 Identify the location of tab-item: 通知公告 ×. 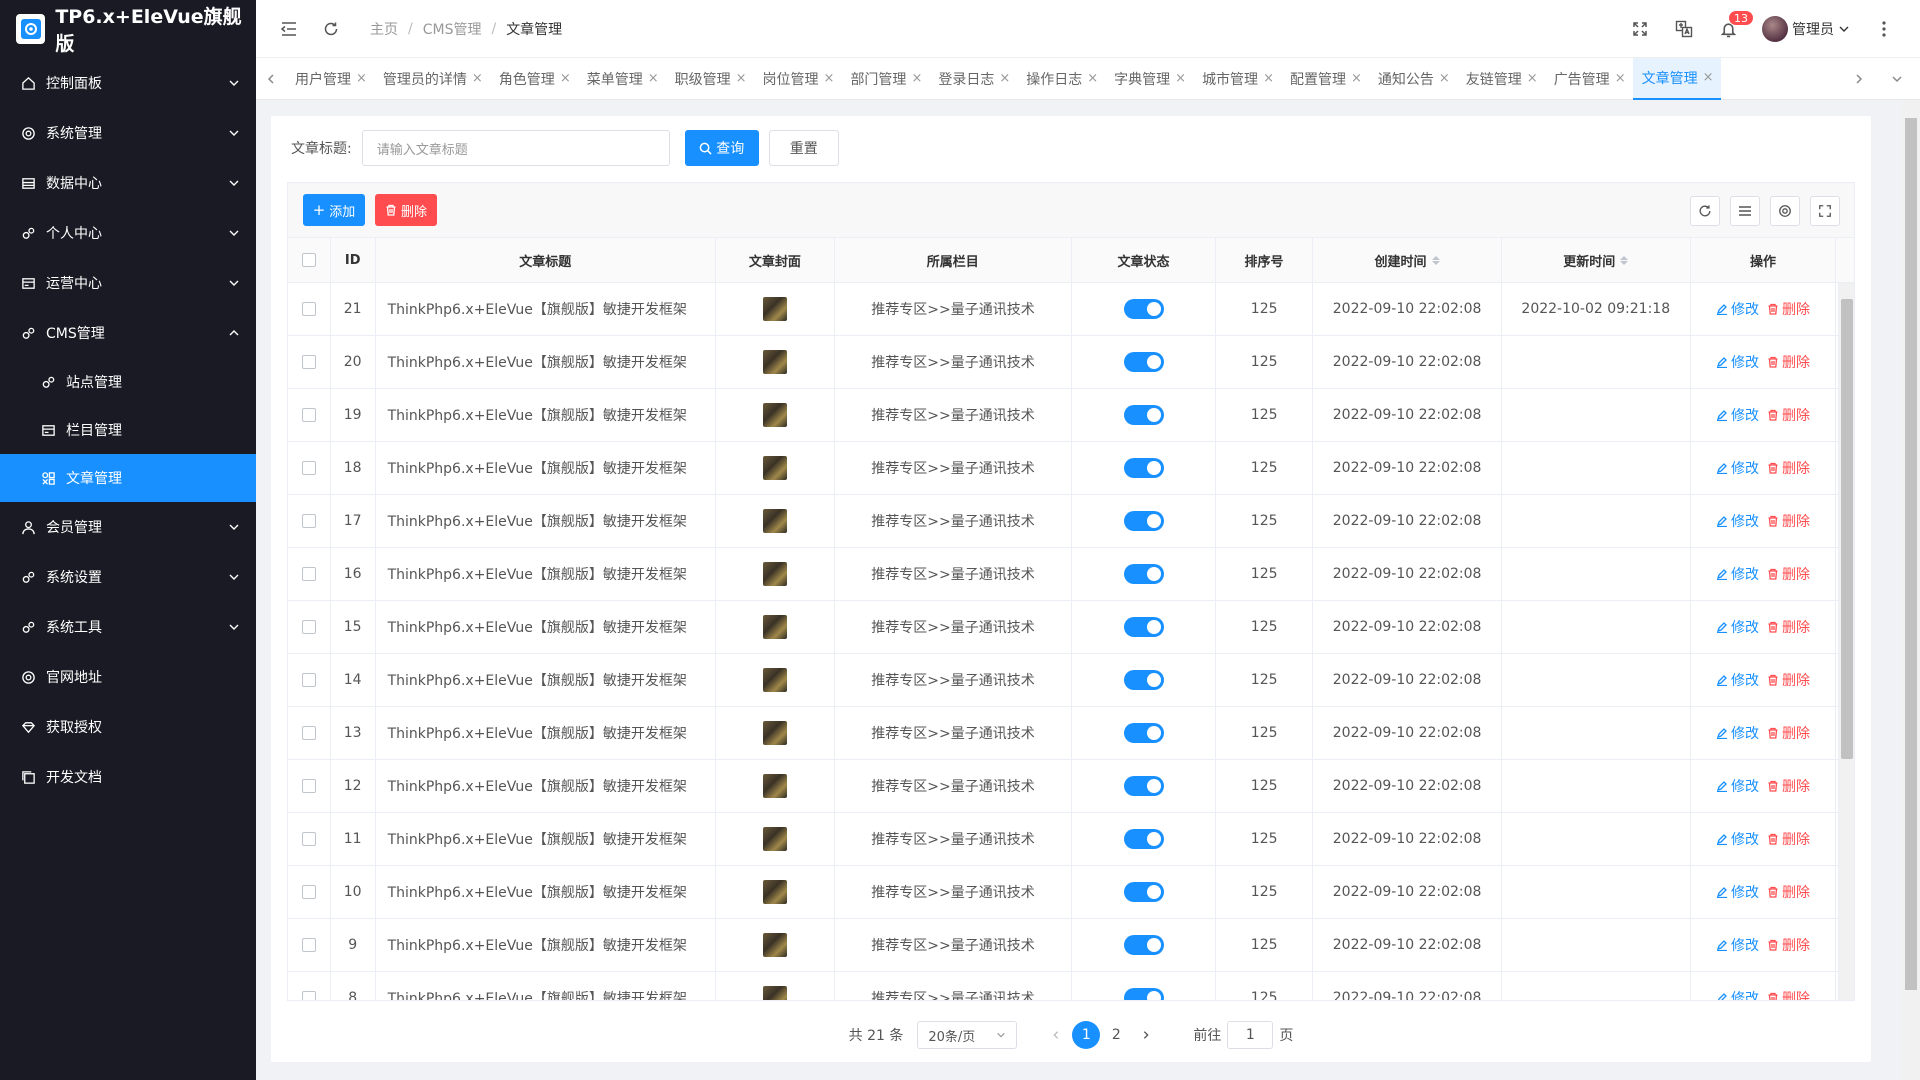
(1413, 79).